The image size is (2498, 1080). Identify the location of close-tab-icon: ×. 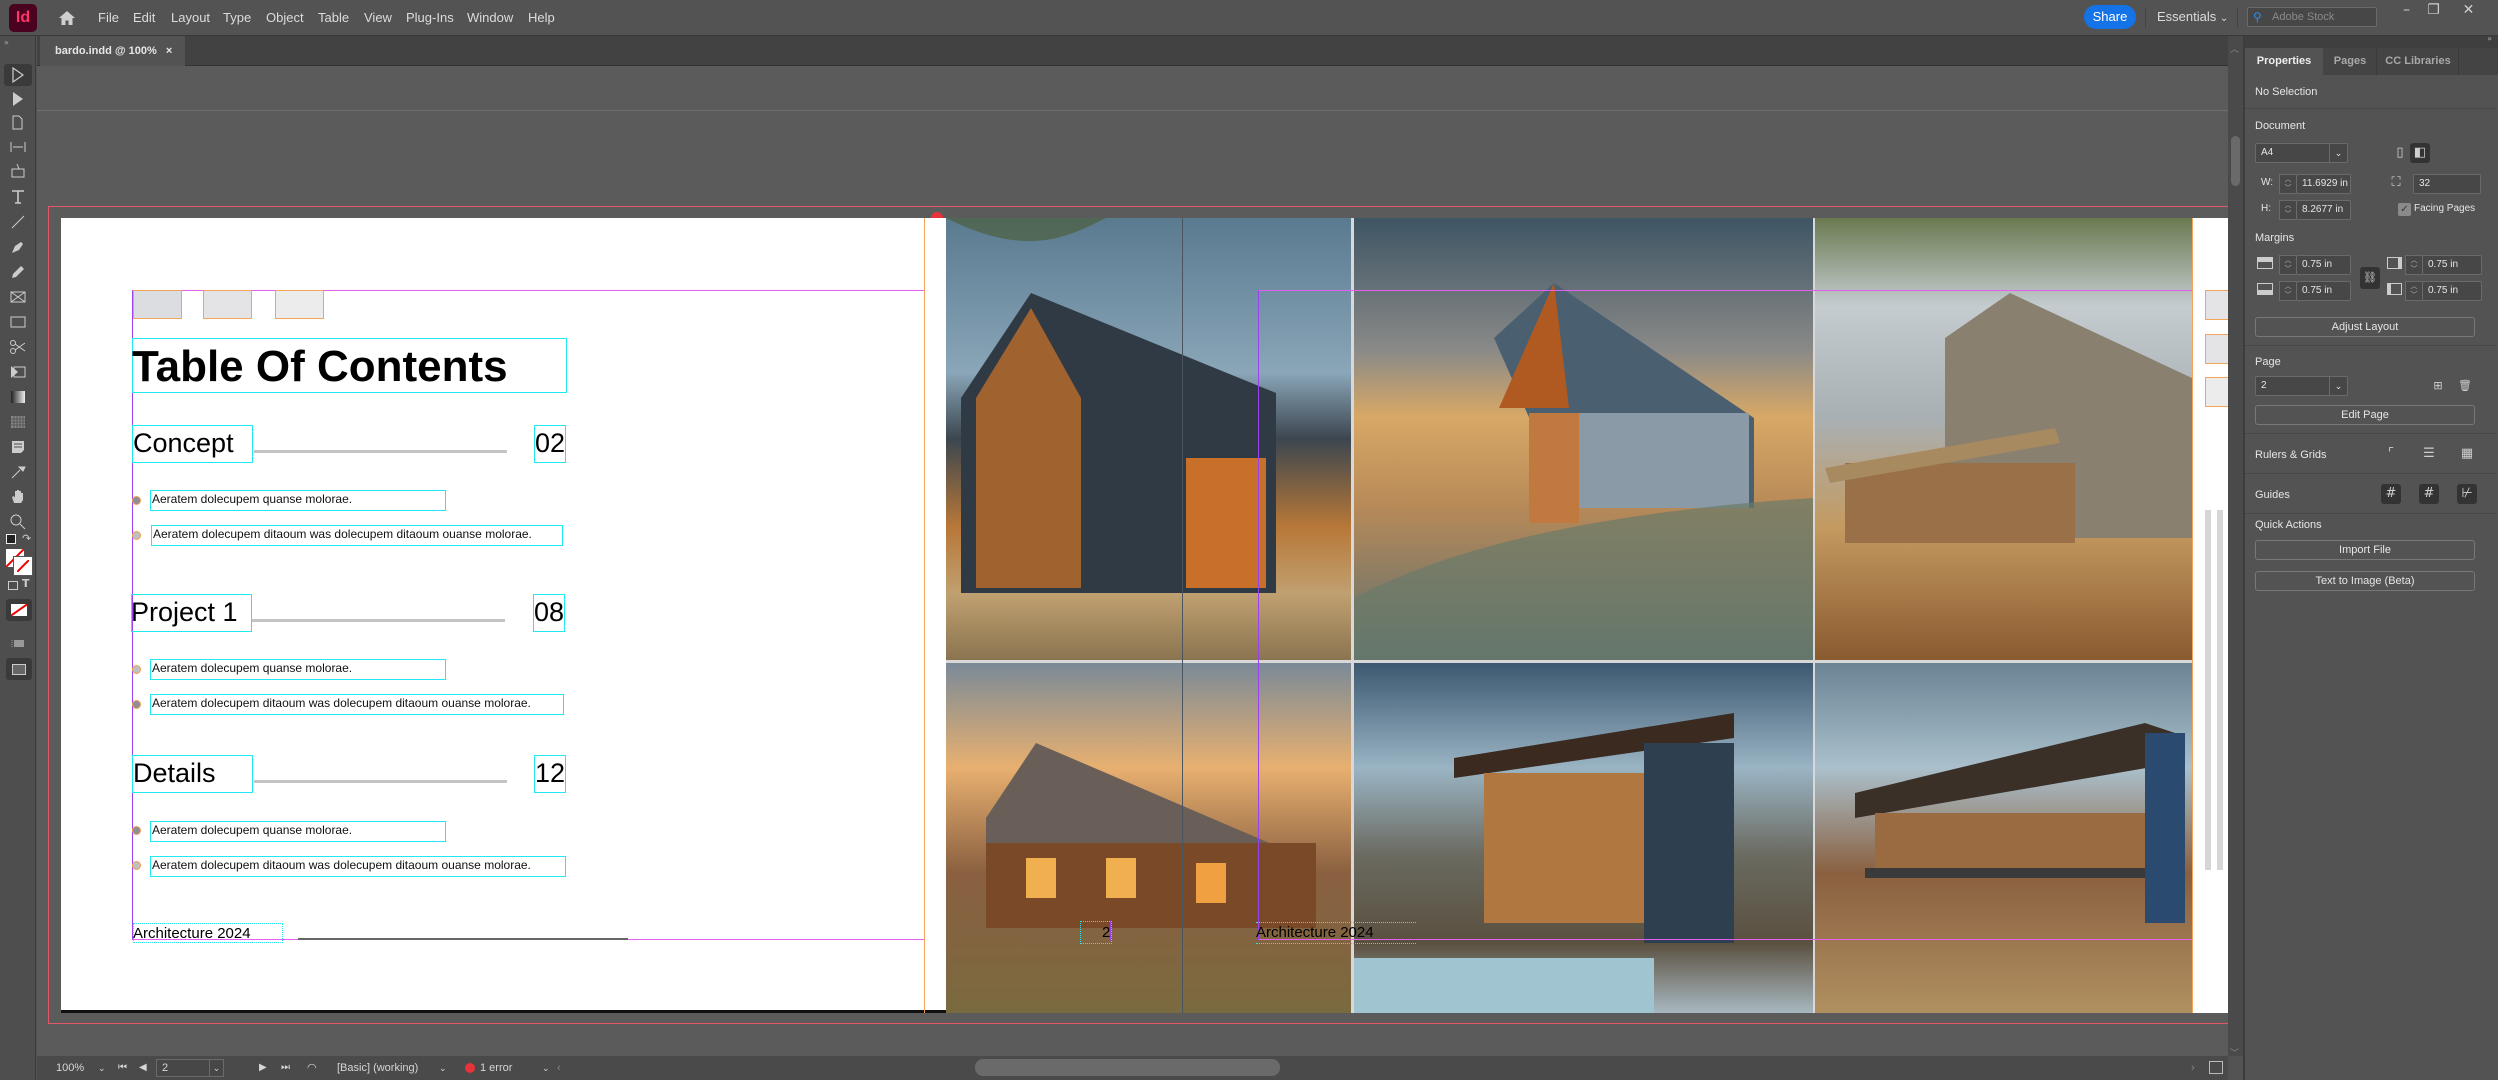
(169, 51).